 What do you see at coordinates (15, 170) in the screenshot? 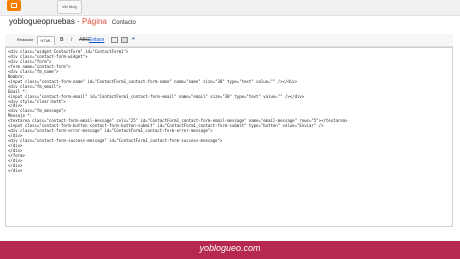
I see `code-line: </div>` at bounding box center [15, 170].